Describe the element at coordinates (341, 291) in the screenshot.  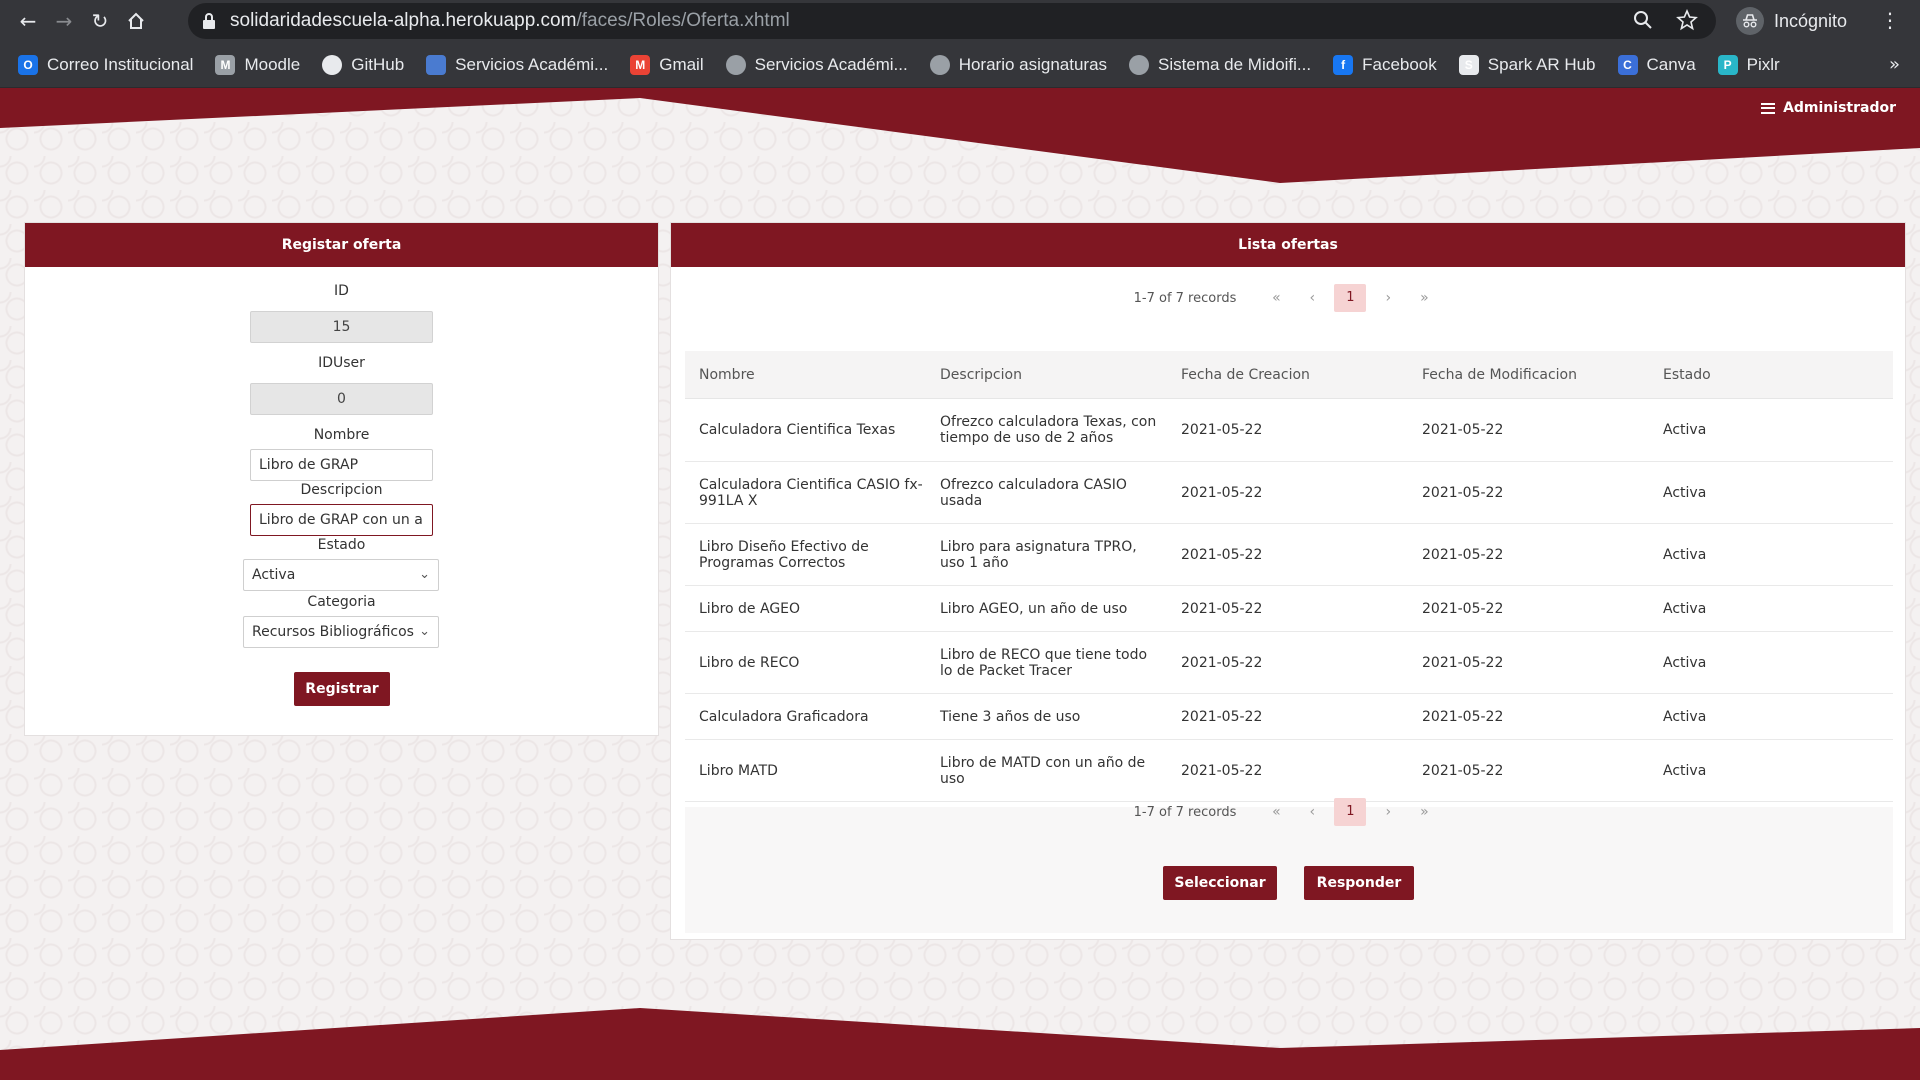
I see `id-label: ID` at that location.